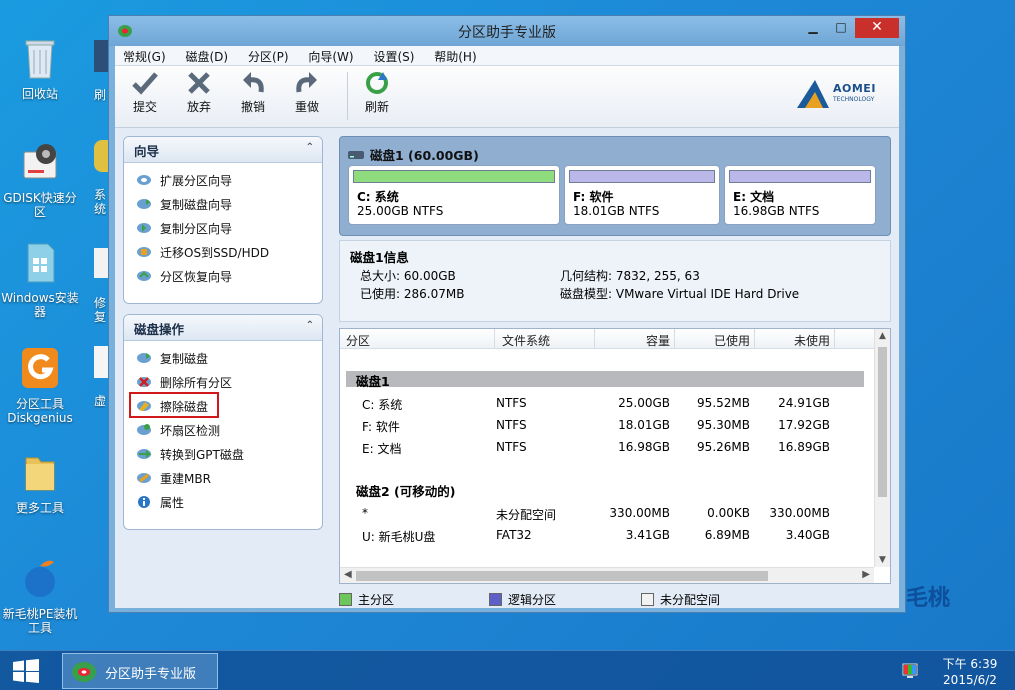 Image resolution: width=1015 pixels, height=690 pixels. What do you see at coordinates (804, 425) in the screenshot?
I see `cell-free: 17.92GB` at bounding box center [804, 425].